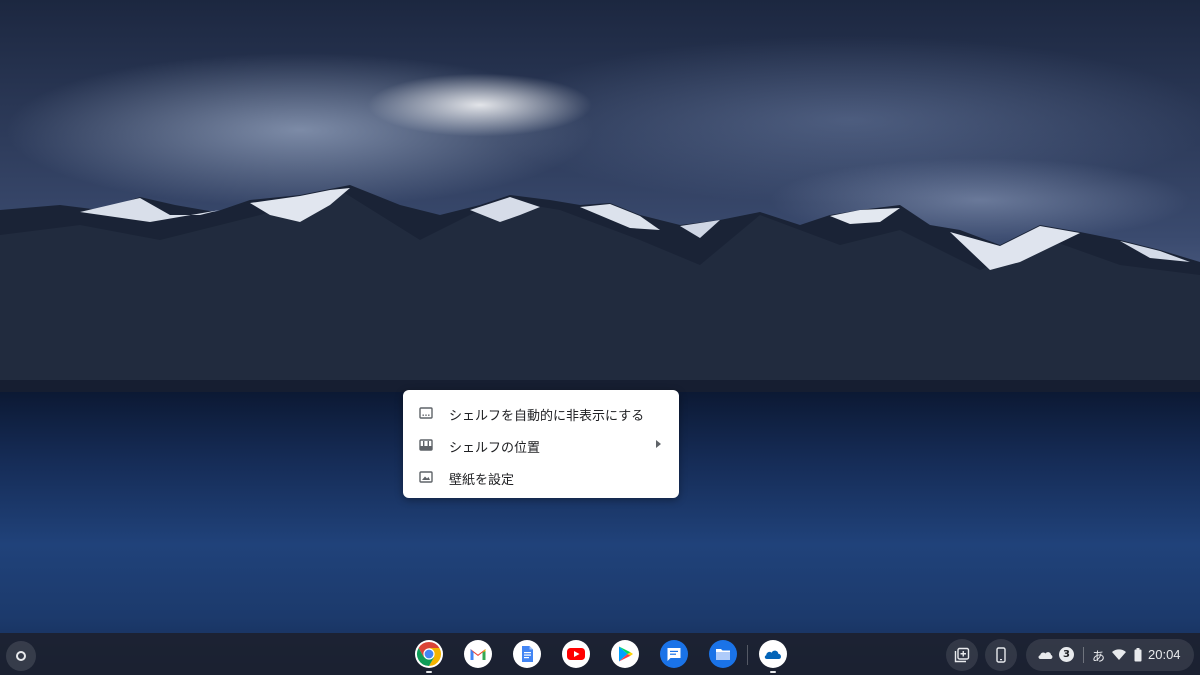  I want to click on shelf, so click(600, 654).